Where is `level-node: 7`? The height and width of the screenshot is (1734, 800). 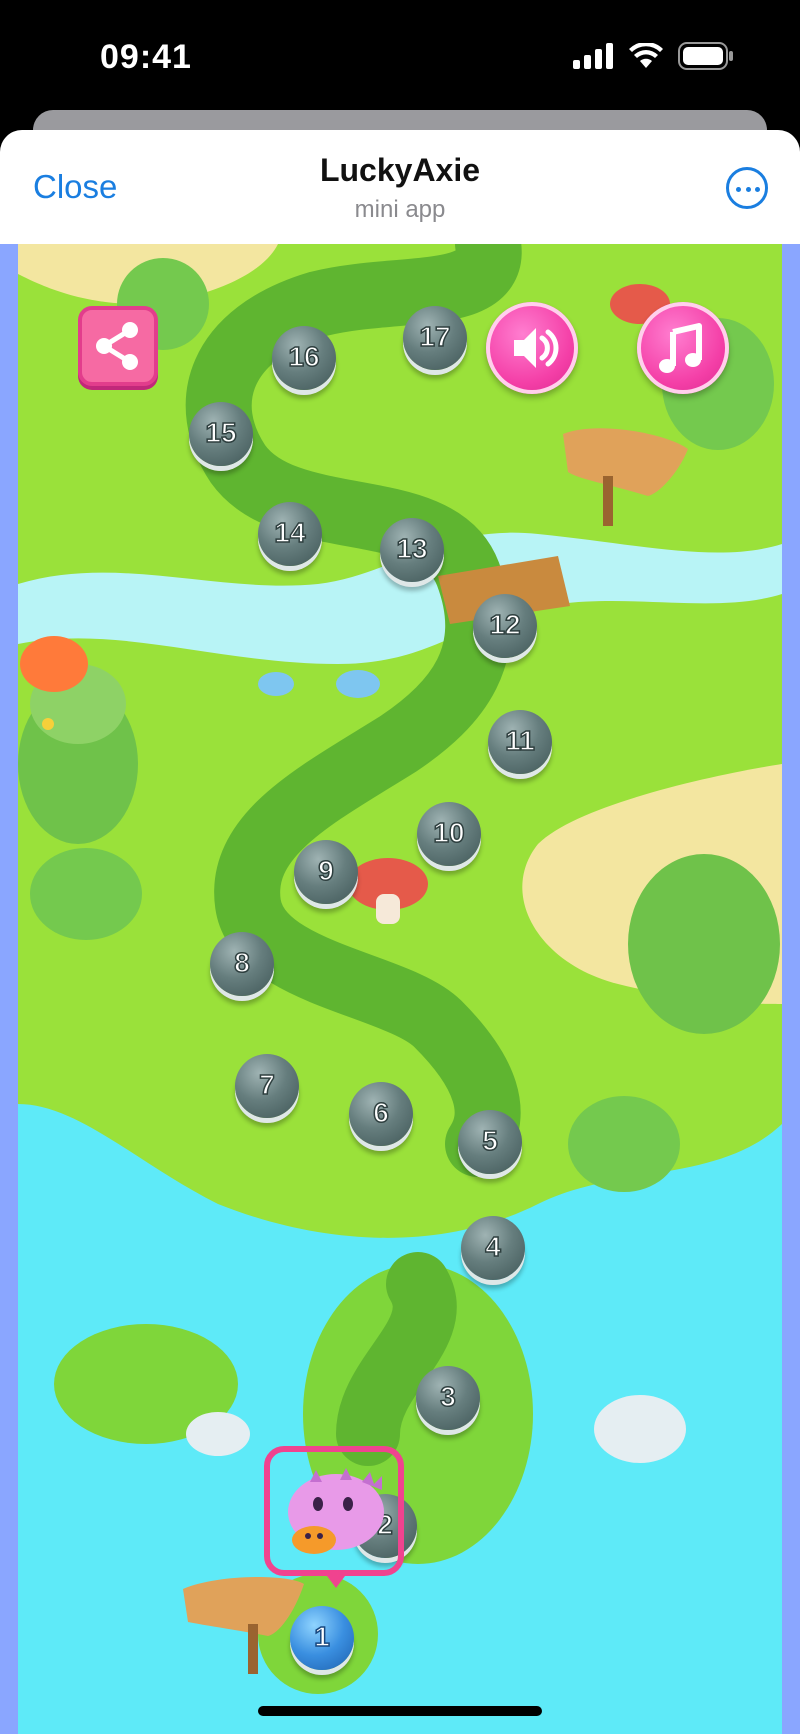 level-node: 7 is located at coordinates (267, 1086).